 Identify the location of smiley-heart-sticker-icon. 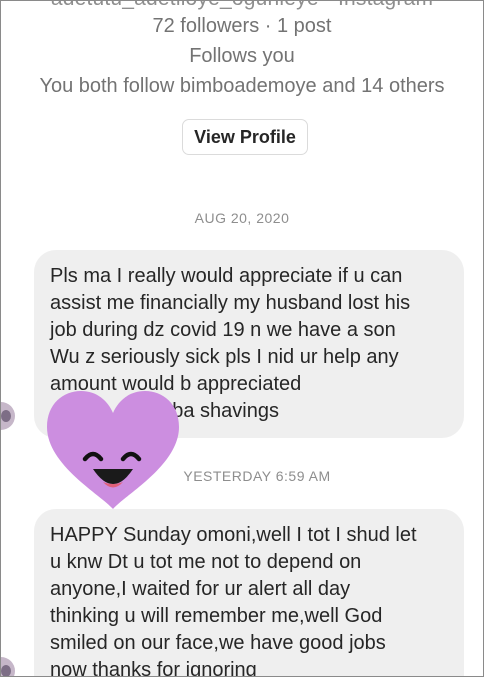
(113, 450).